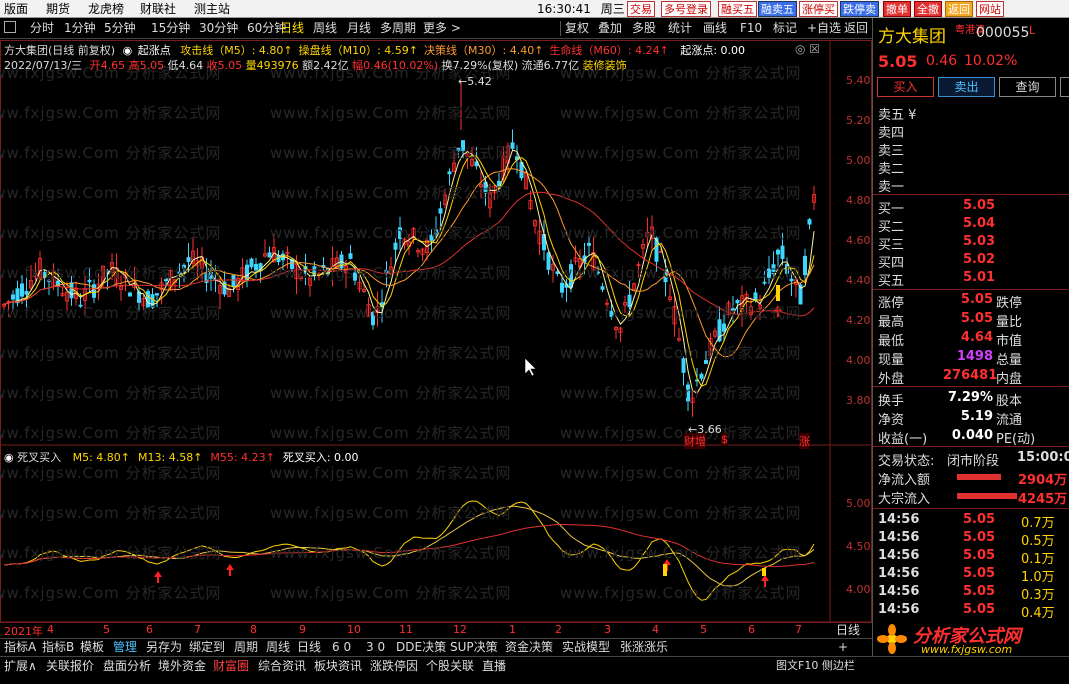  Describe the element at coordinates (724, 439) in the screenshot. I see `tag-dollar: $` at that location.